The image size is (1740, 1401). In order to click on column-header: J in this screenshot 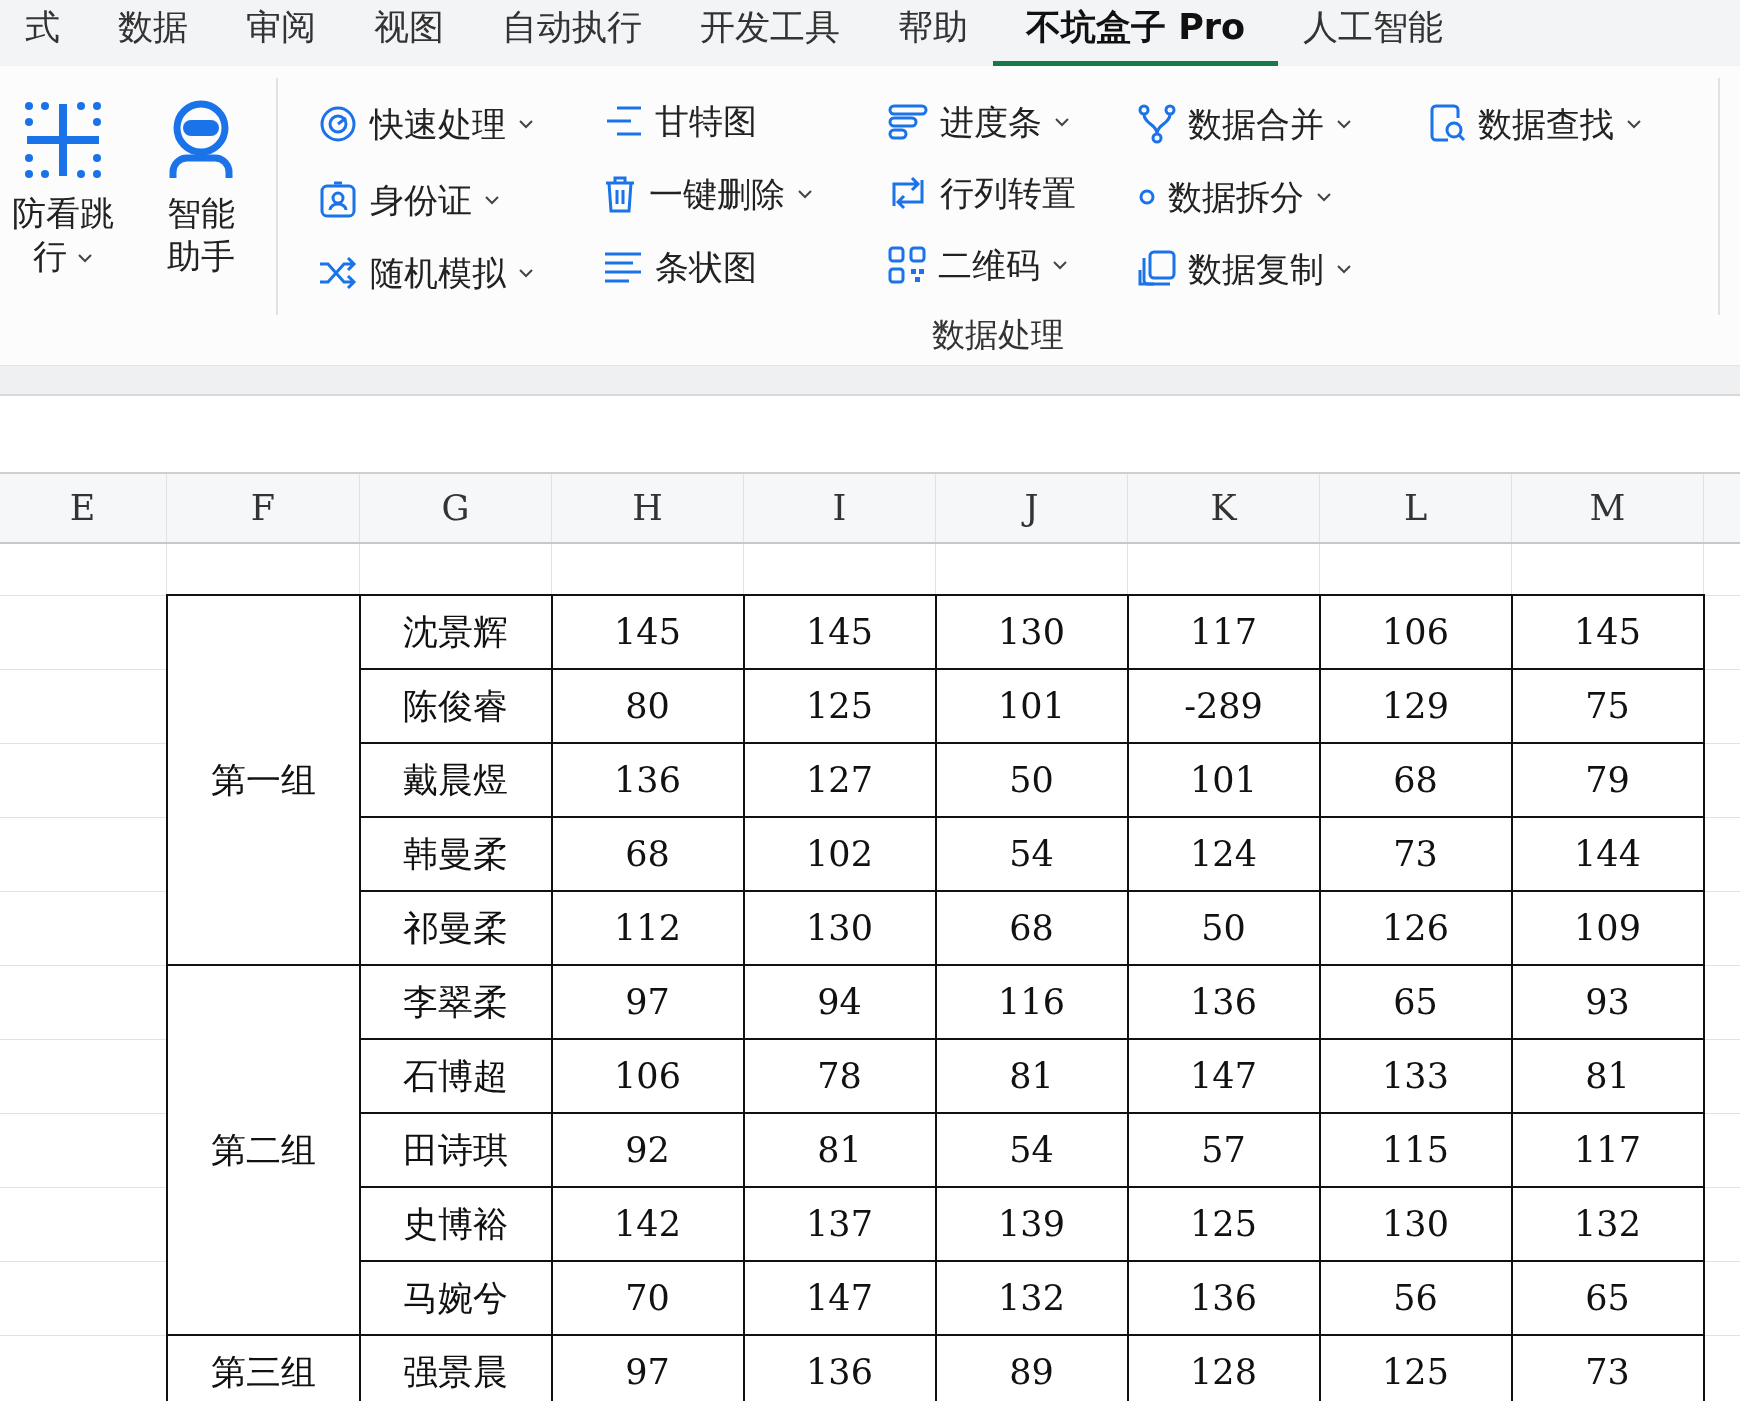, I will do `click(1031, 508)`.